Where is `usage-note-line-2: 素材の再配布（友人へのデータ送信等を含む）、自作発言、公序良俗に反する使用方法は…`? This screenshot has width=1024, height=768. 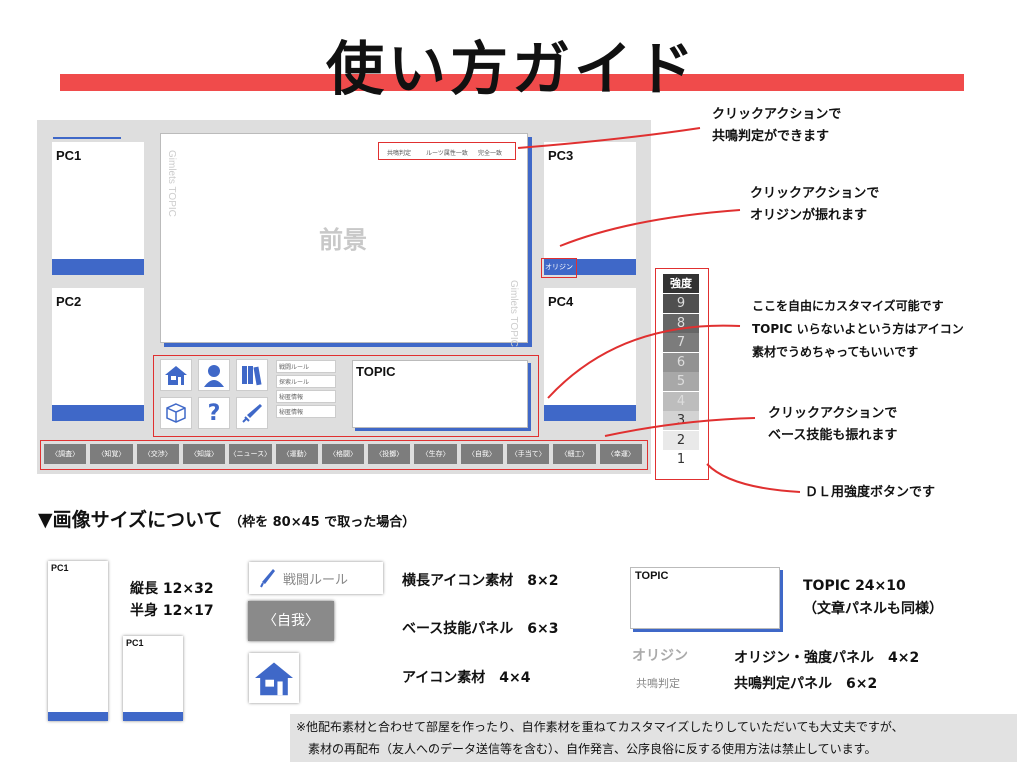 usage-note-line-2: 素材の再配布（友人へのデータ送信等を含む）、自作発言、公序良俗に反する使用方法は… is located at coordinates (586, 749).